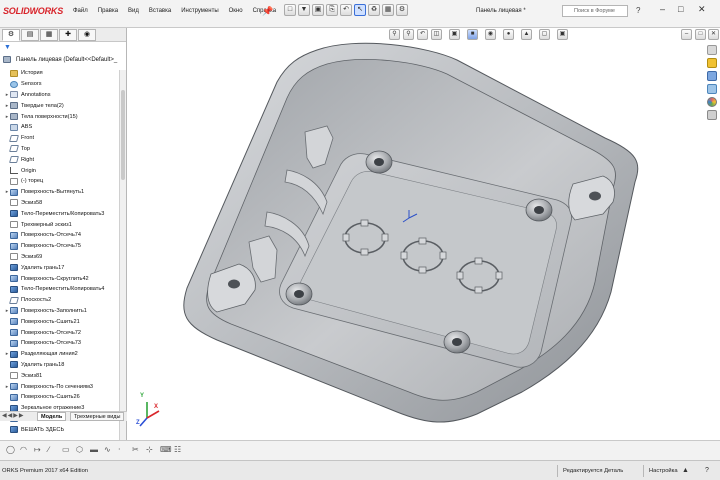 The image size is (720, 480). Describe the element at coordinates (686, 34) in the screenshot. I see `viewport-minimize-icon: –` at that location.